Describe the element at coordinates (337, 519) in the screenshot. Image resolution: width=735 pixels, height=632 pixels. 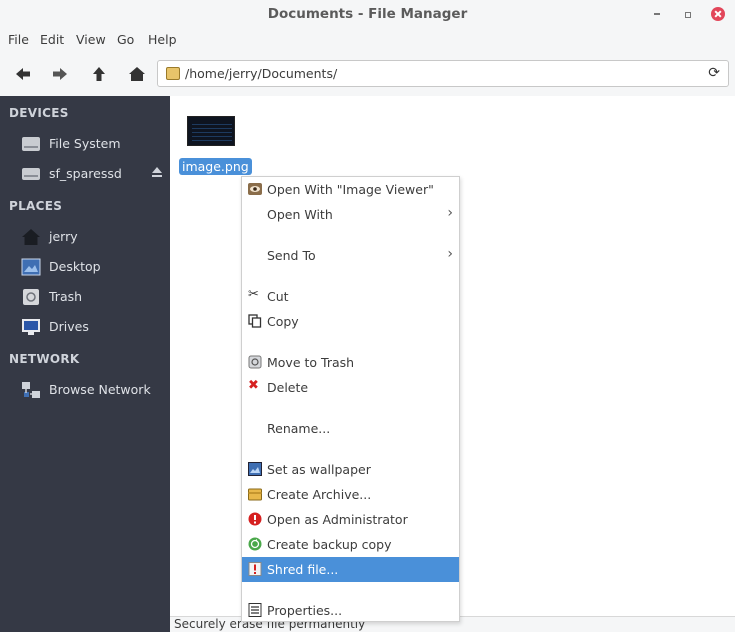
I see `menu-item-label: Open as Administrator` at that location.